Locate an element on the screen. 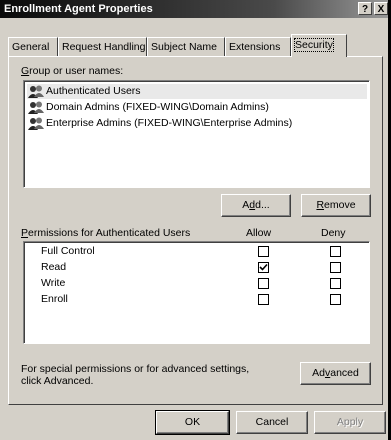 The width and height of the screenshot is (391, 440). tab-security-label: Security is located at coordinates (314, 45).